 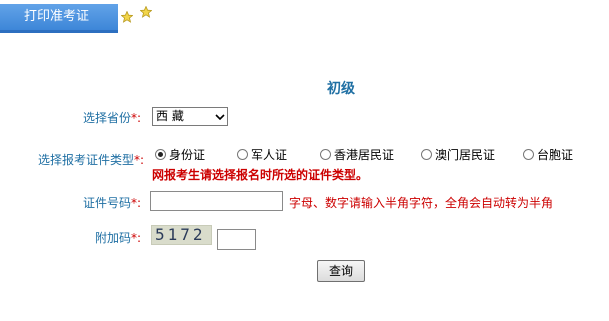 I want to click on radio-label: 军人证, so click(x=269, y=155).